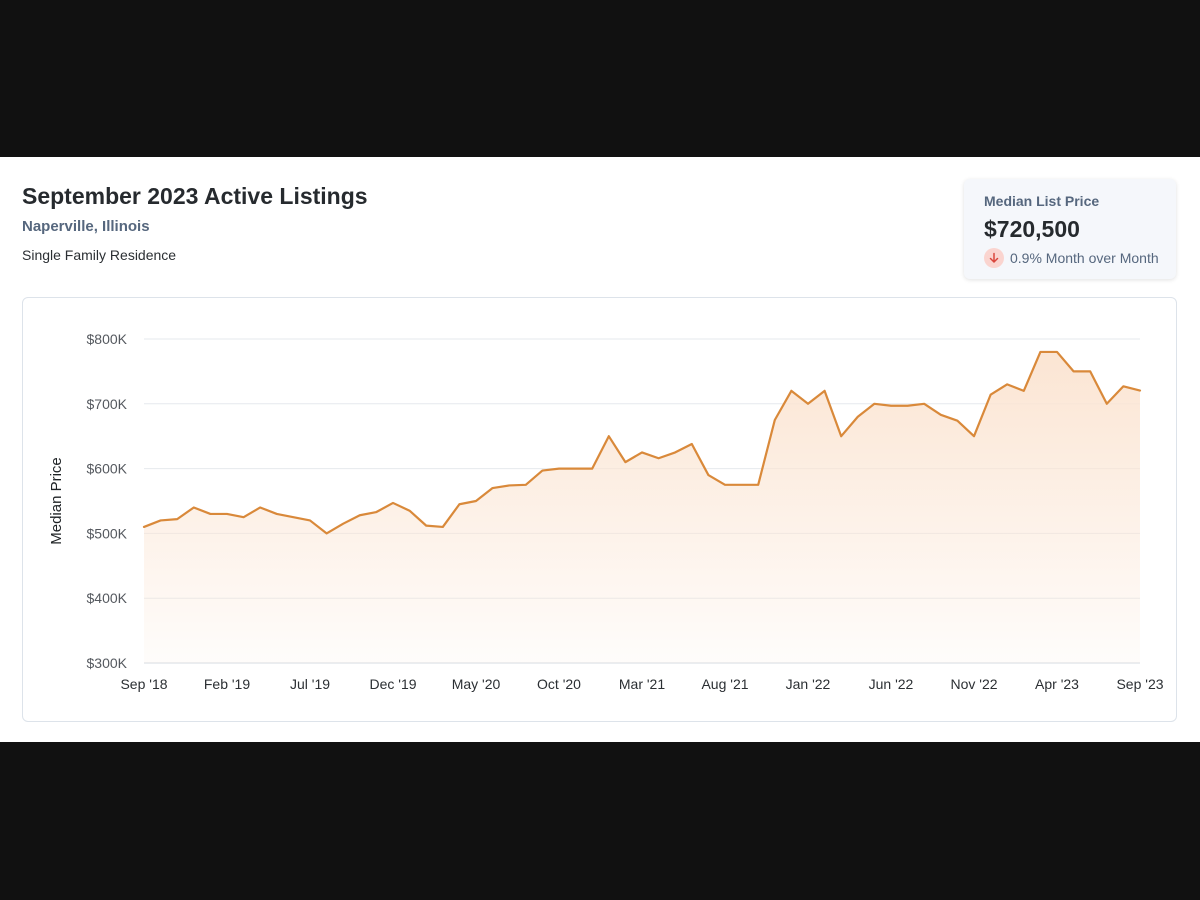 Image resolution: width=1200 pixels, height=900 pixels. I want to click on x-tick-label: May '20, so click(476, 684).